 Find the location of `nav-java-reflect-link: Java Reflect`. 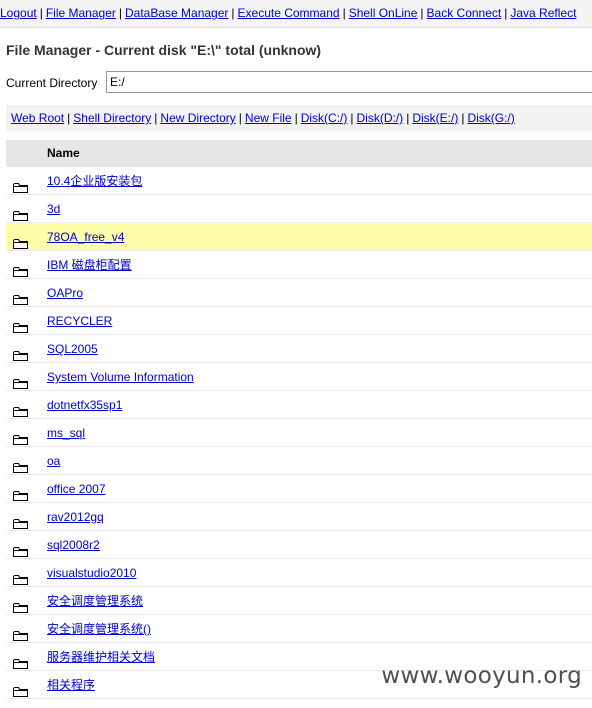

nav-java-reflect-link: Java Reflect is located at coordinates (543, 13).